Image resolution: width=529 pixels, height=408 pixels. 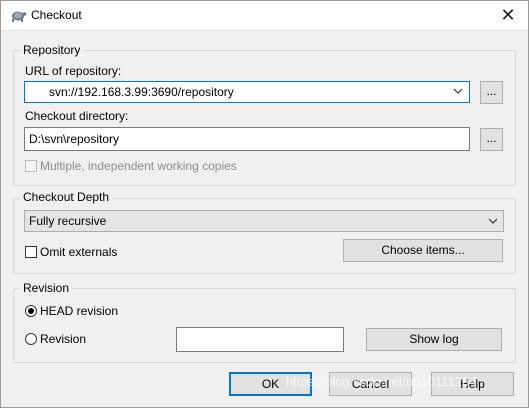 What do you see at coordinates (31, 339) in the screenshot?
I see `revision-radio` at bounding box center [31, 339].